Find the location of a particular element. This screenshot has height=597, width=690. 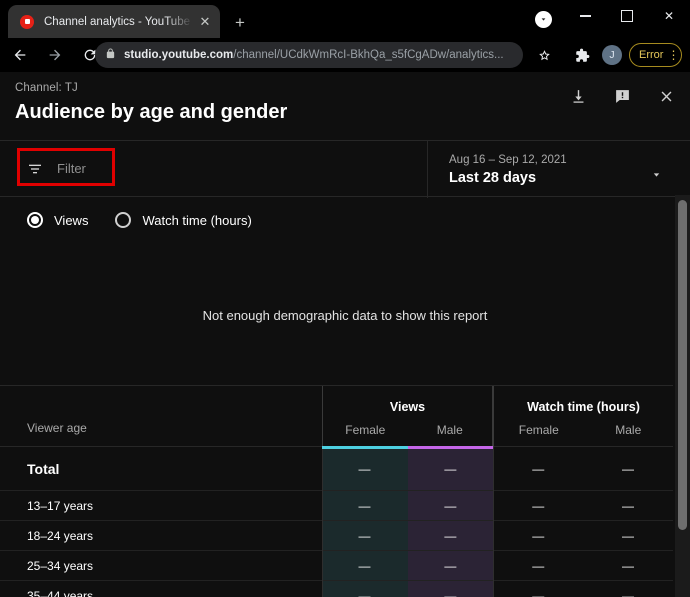

url-domain: studio.youtube.com is located at coordinates (179, 55).